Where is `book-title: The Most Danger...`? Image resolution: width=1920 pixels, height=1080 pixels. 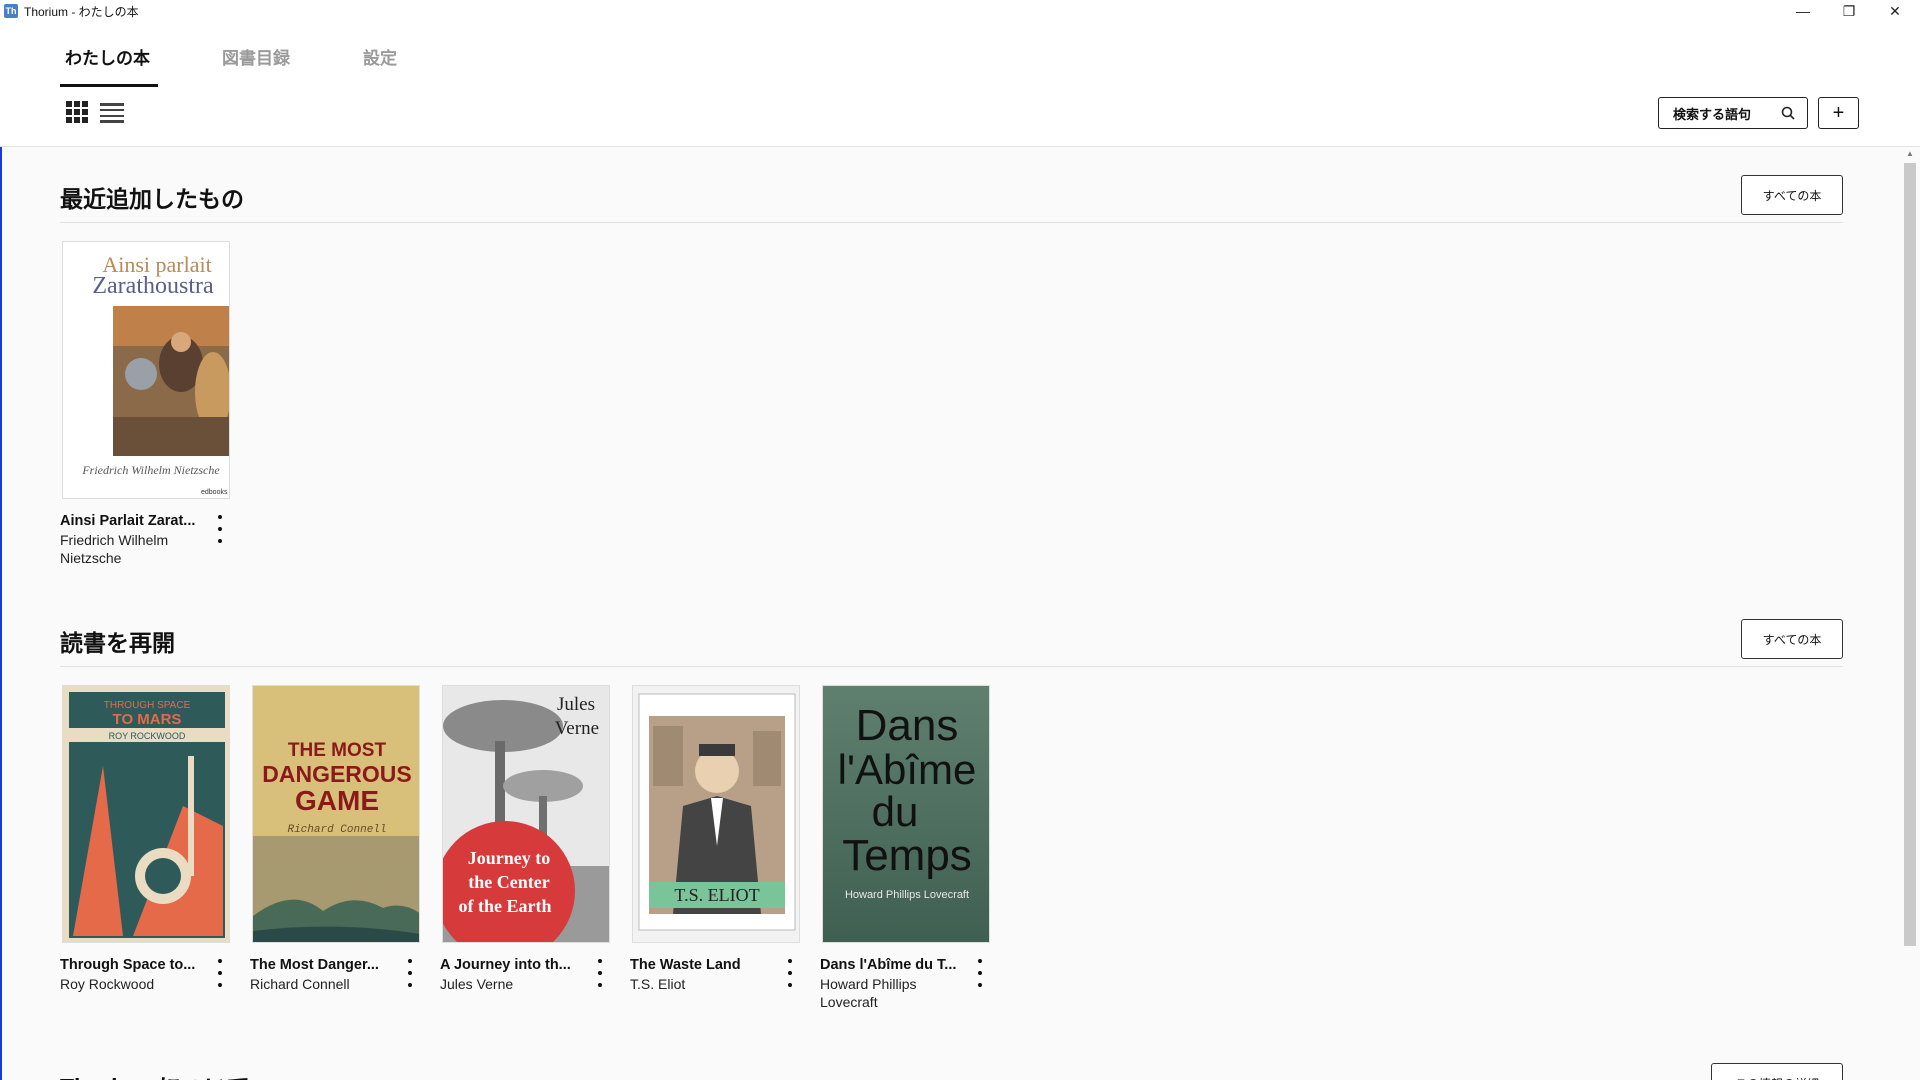 book-title: The Most Danger... is located at coordinates (322, 965).